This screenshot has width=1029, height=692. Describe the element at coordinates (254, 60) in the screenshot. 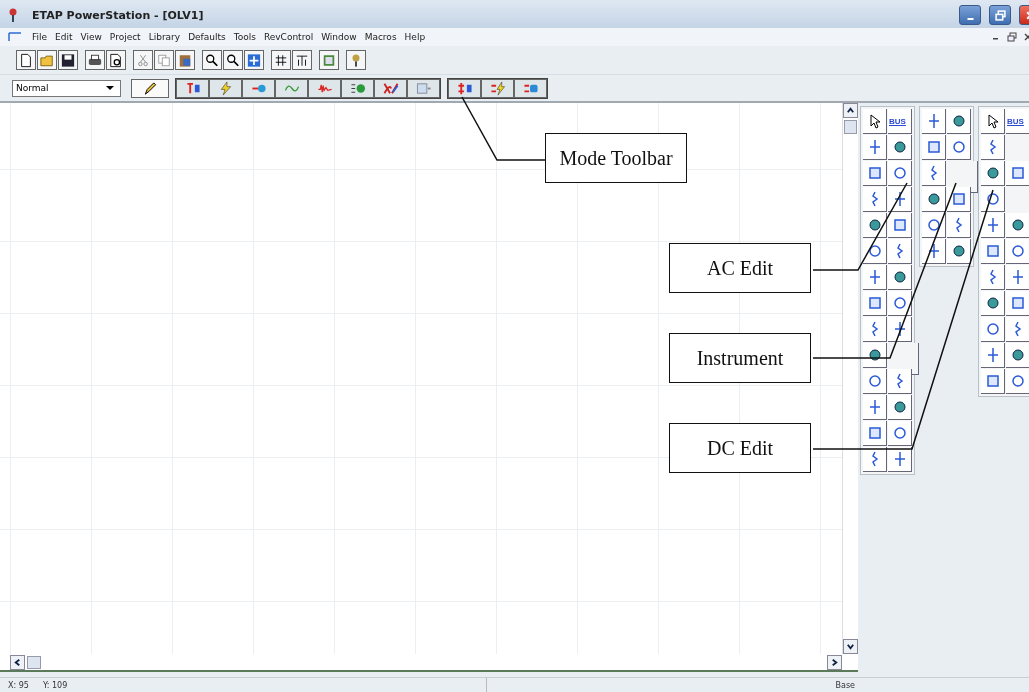

I see `fit-icon` at that location.